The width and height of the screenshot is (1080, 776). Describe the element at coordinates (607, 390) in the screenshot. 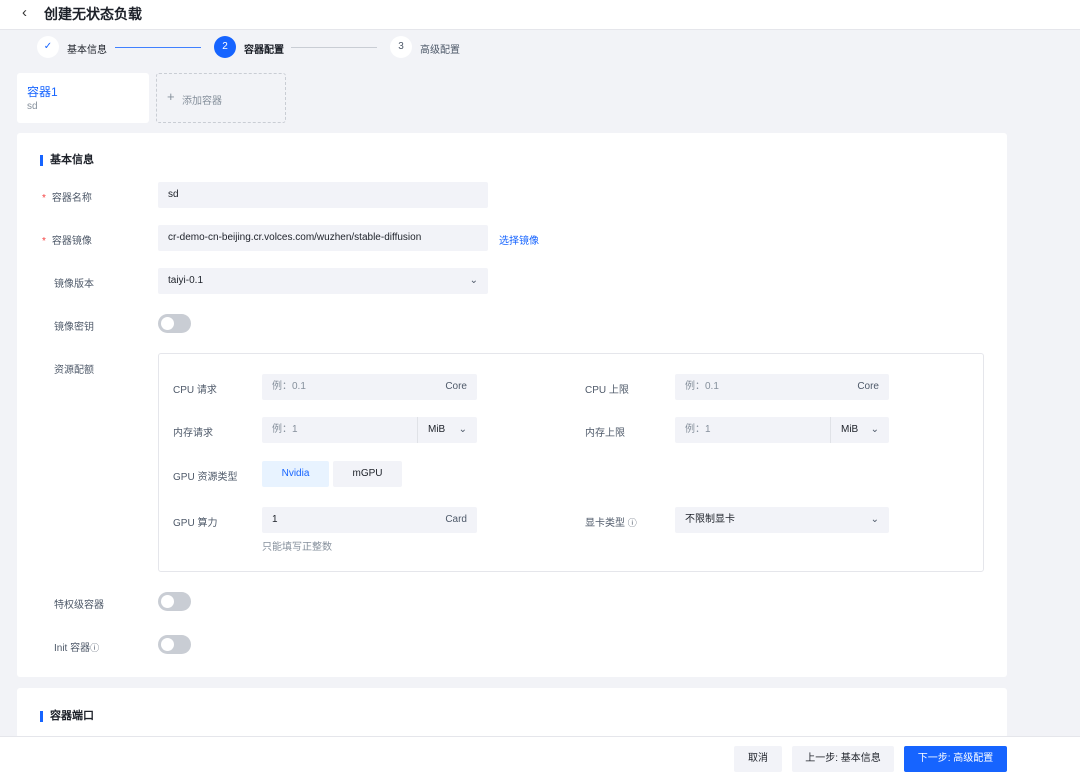

I see `cpu-limit-label: CPU 上限` at that location.